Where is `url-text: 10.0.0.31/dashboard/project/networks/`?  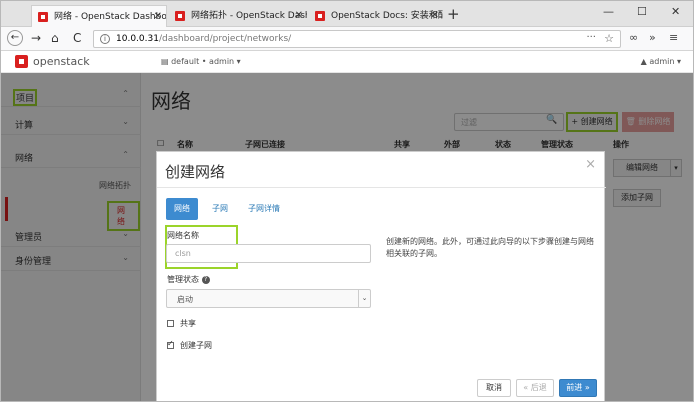 url-text: 10.0.0.31/dashboard/project/networks/ is located at coordinates (203, 39).